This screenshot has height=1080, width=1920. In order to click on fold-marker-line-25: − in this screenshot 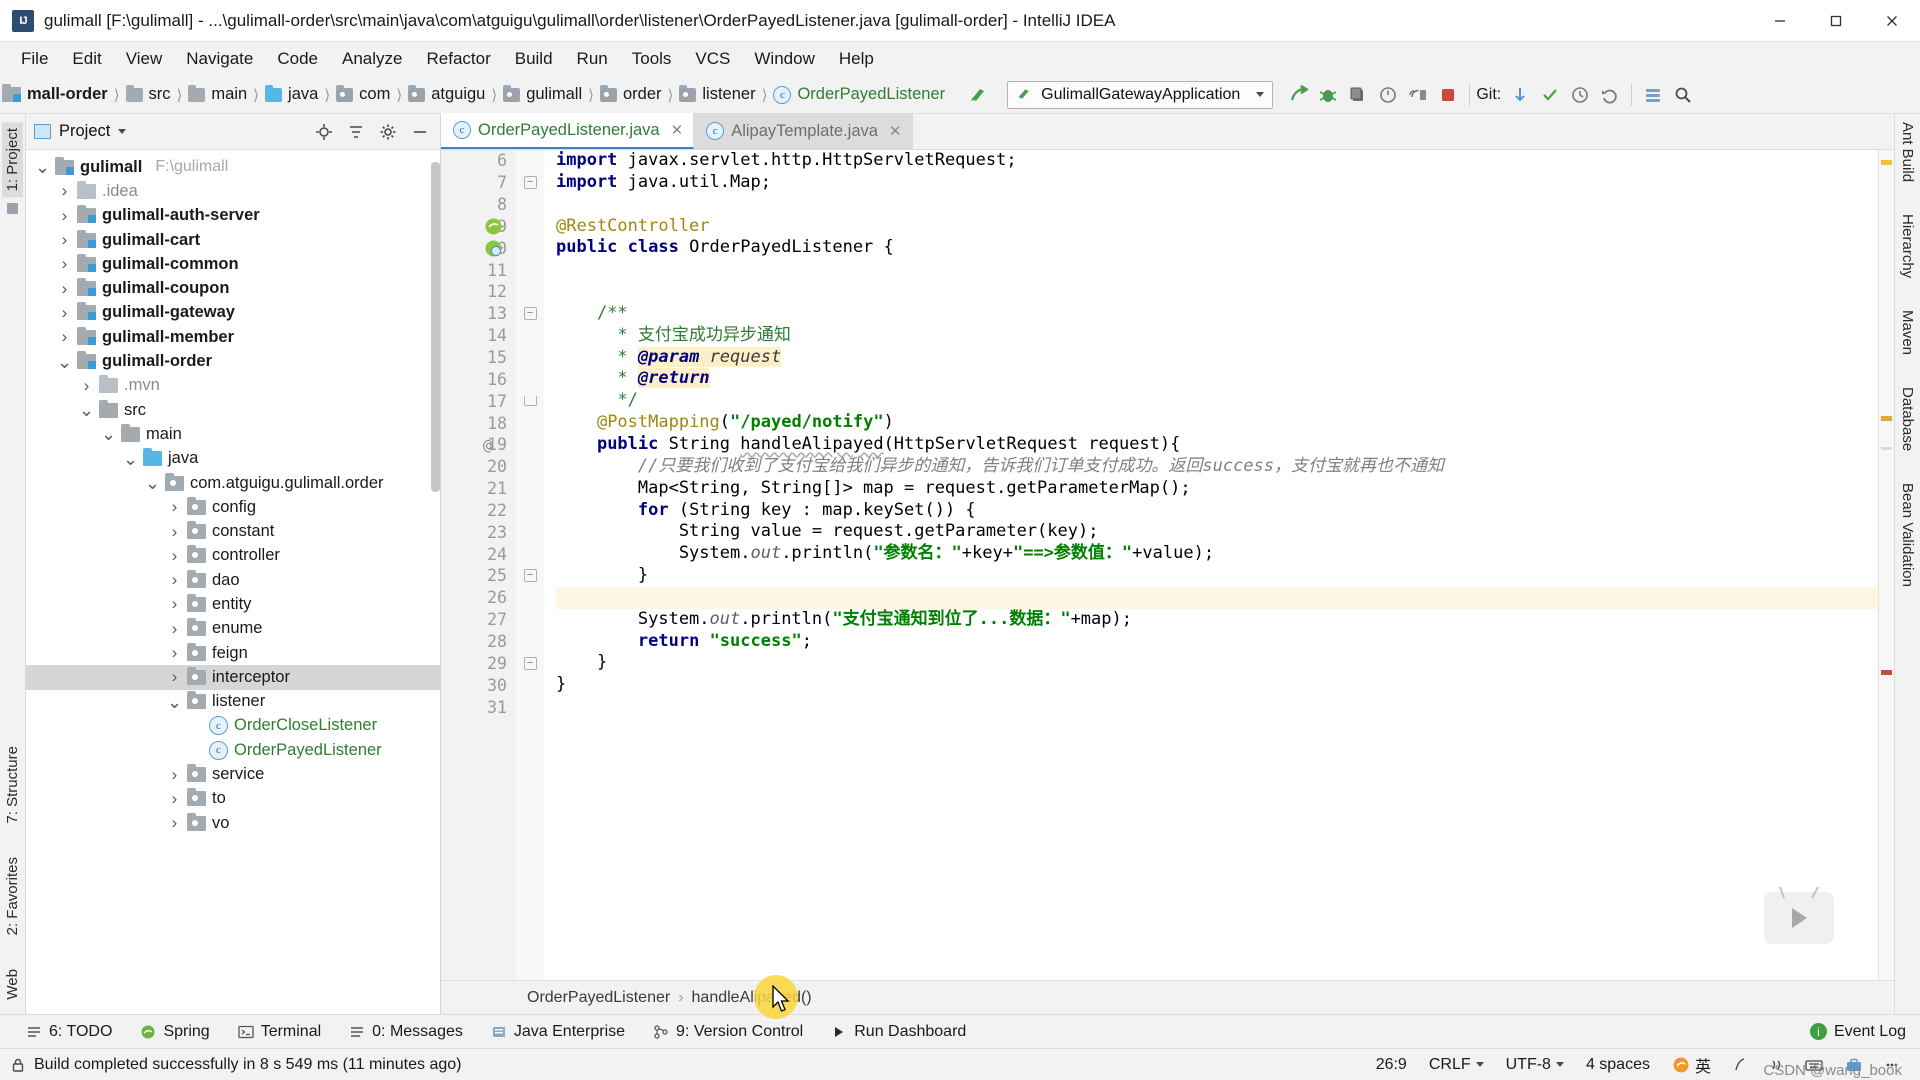, I will do `click(530, 576)`.